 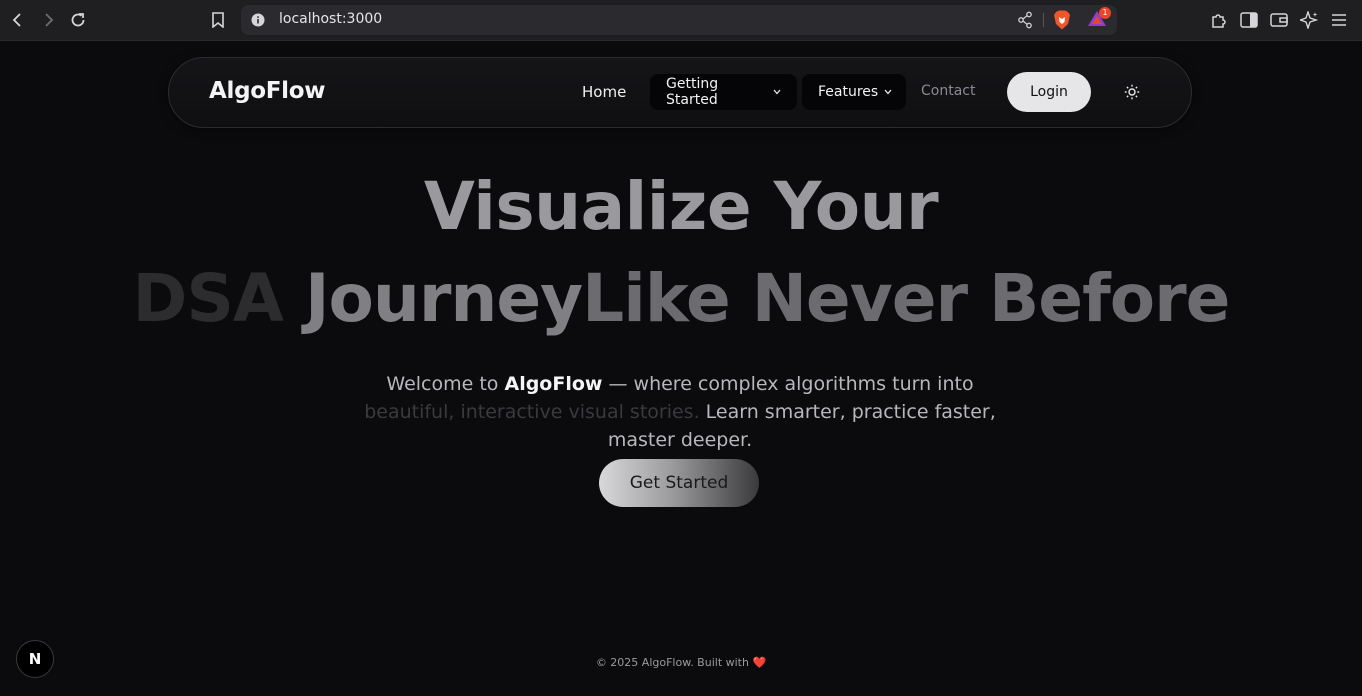 I want to click on nav-dropdown-label: Features, so click(x=848, y=92).